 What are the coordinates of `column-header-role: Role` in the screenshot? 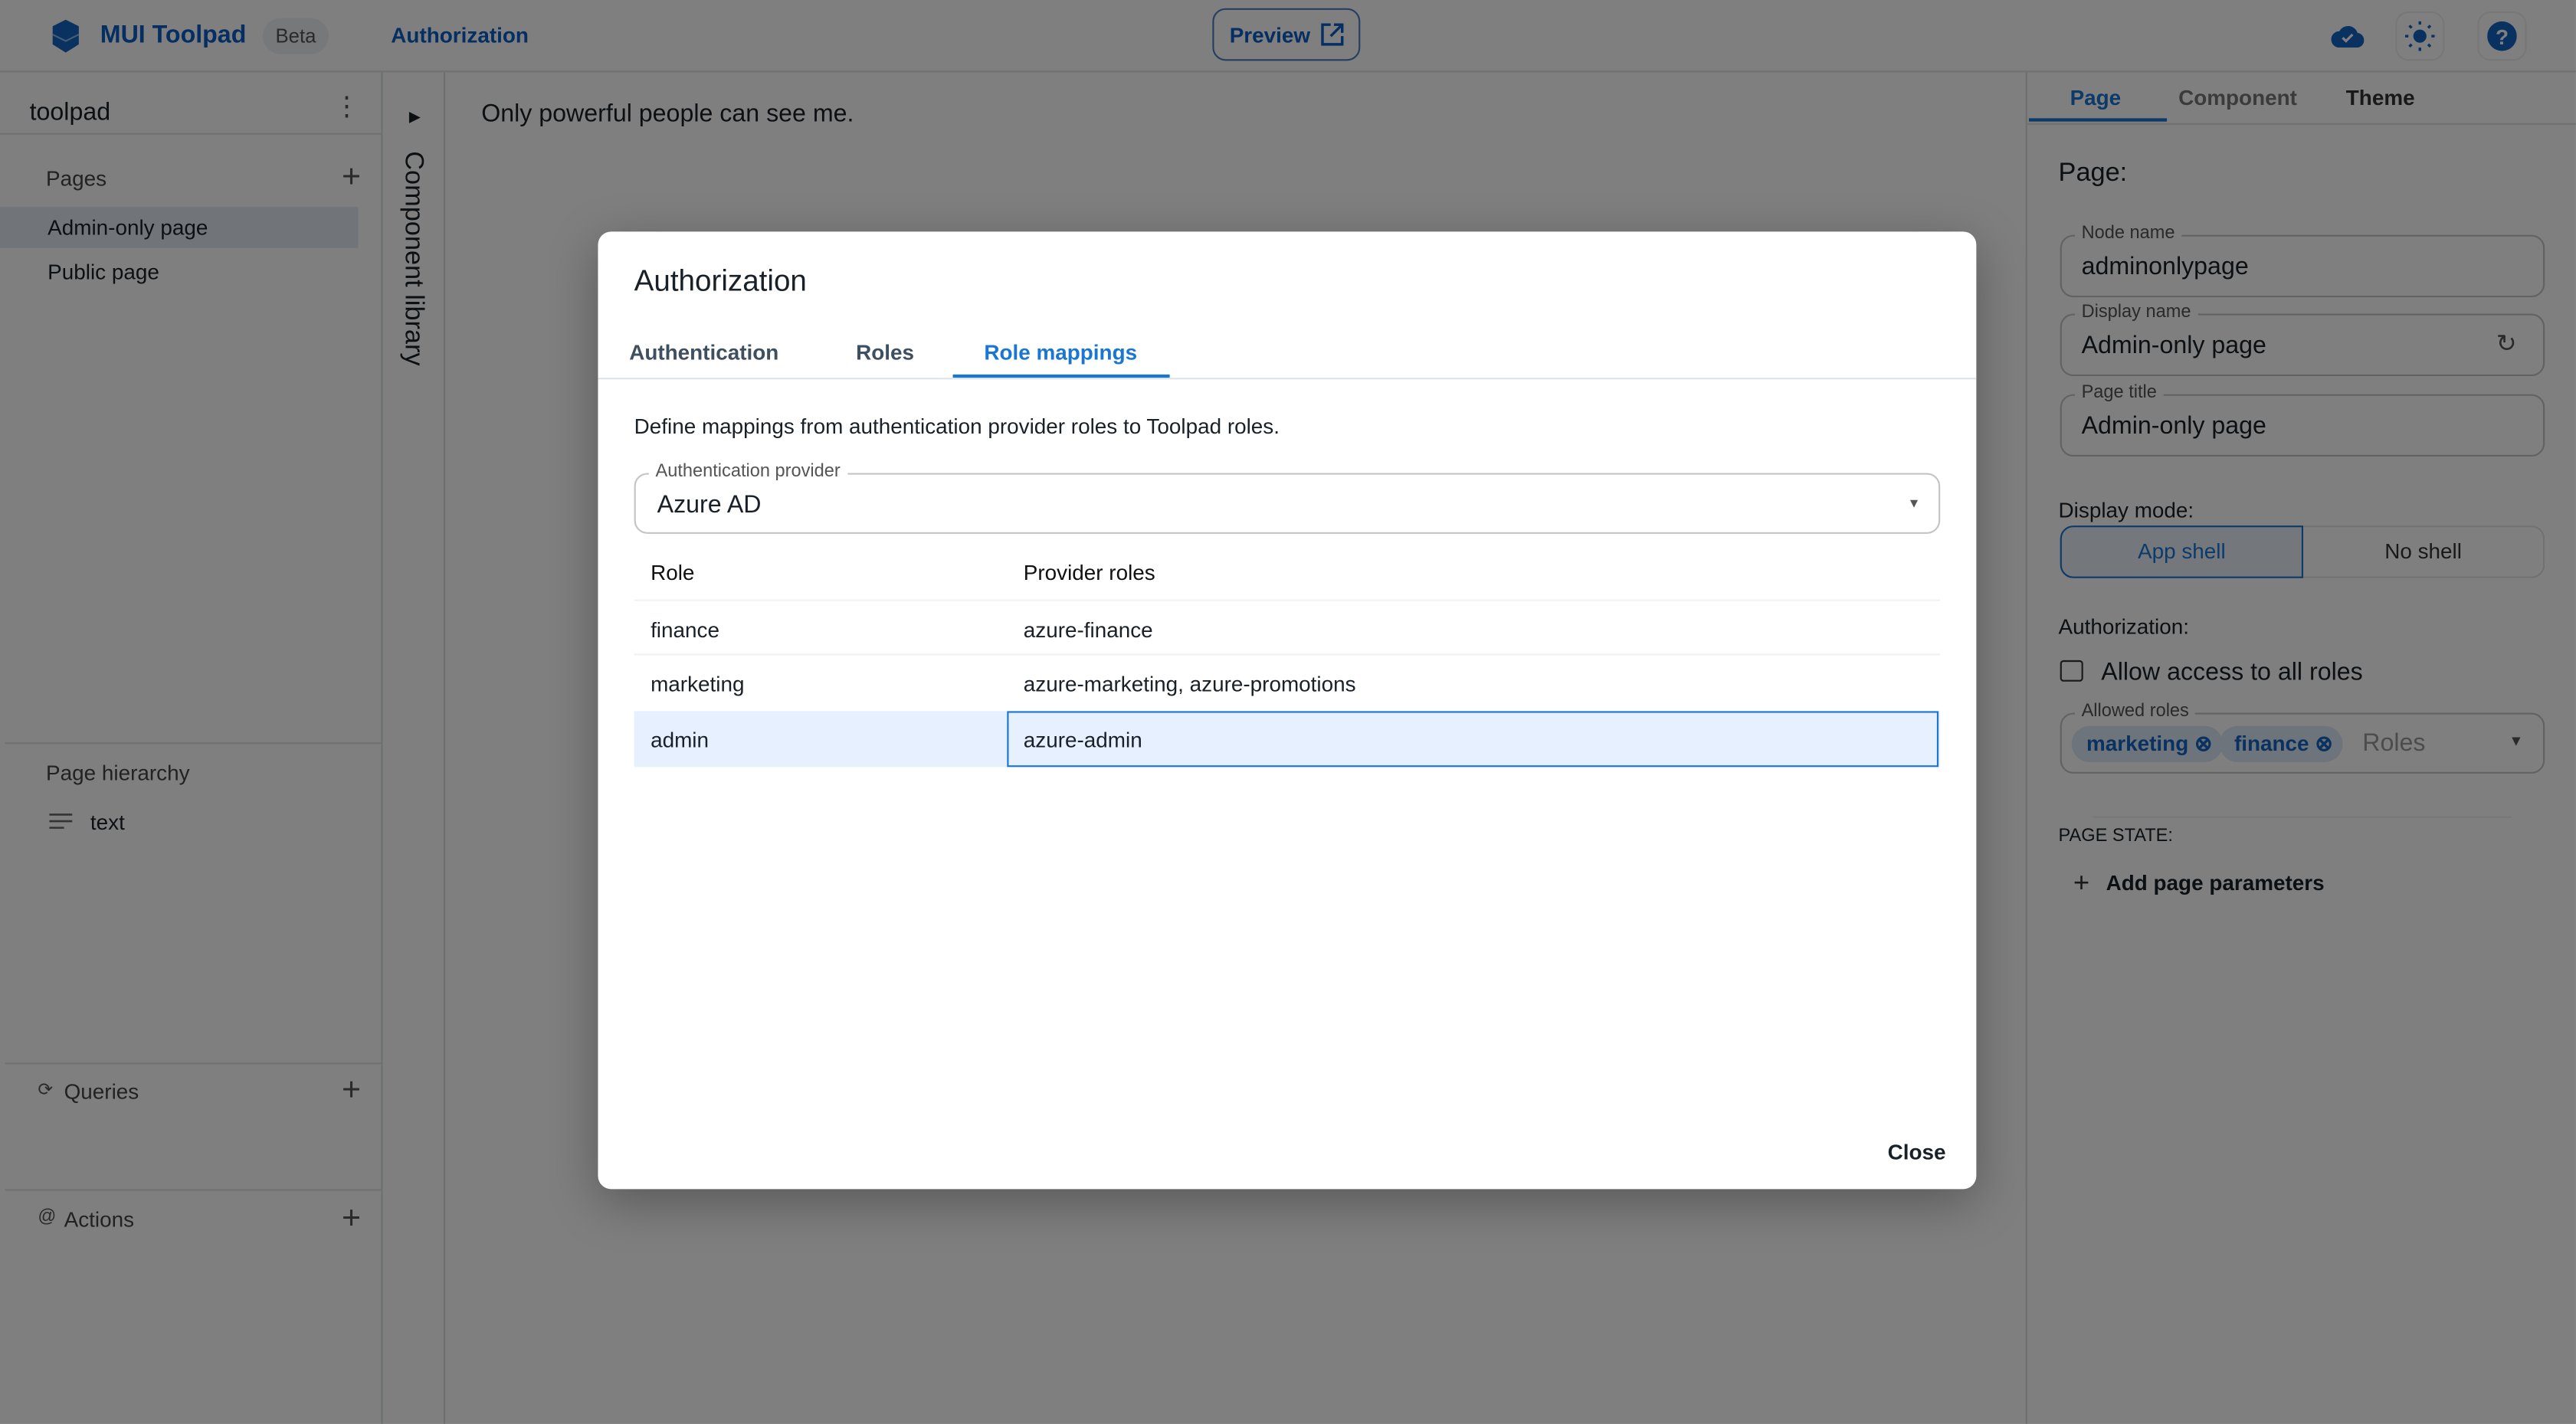 It's located at (673, 572).